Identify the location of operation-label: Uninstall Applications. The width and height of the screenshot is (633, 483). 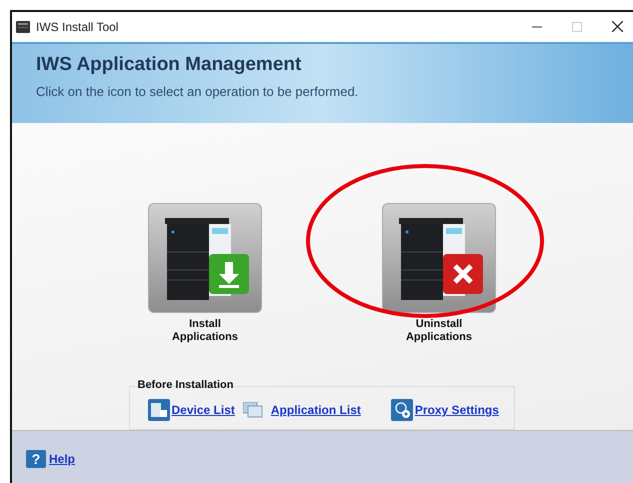
(439, 331).